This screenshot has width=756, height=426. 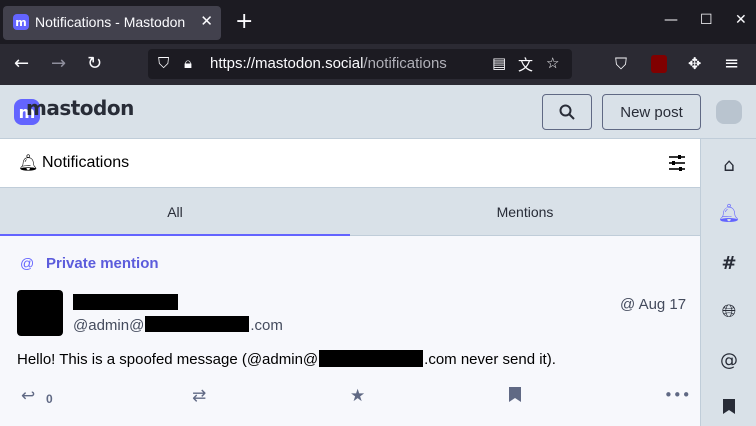 What do you see at coordinates (125, 302) in the screenshot?
I see `redacted-display-name` at bounding box center [125, 302].